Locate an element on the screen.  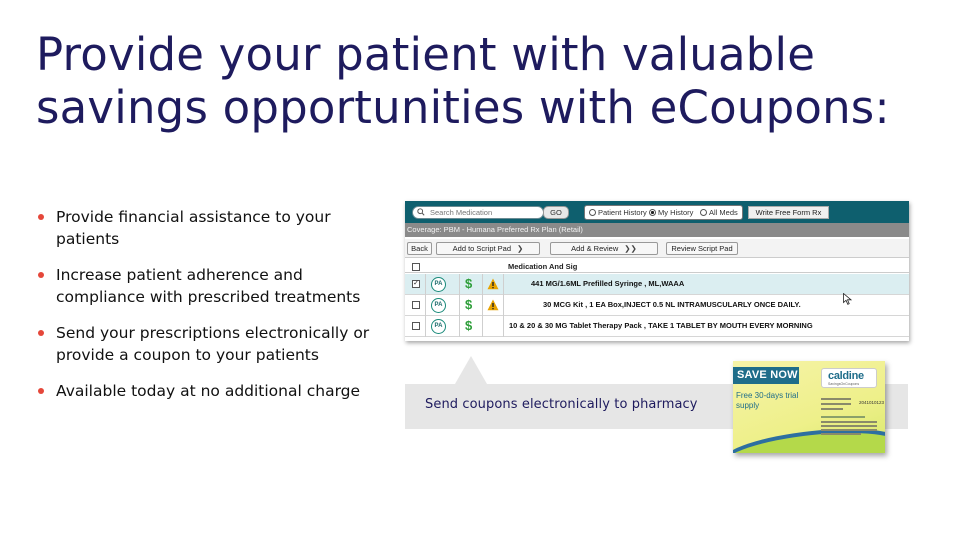
button-label: Add to Script Pad is located at coordinates (482, 248).